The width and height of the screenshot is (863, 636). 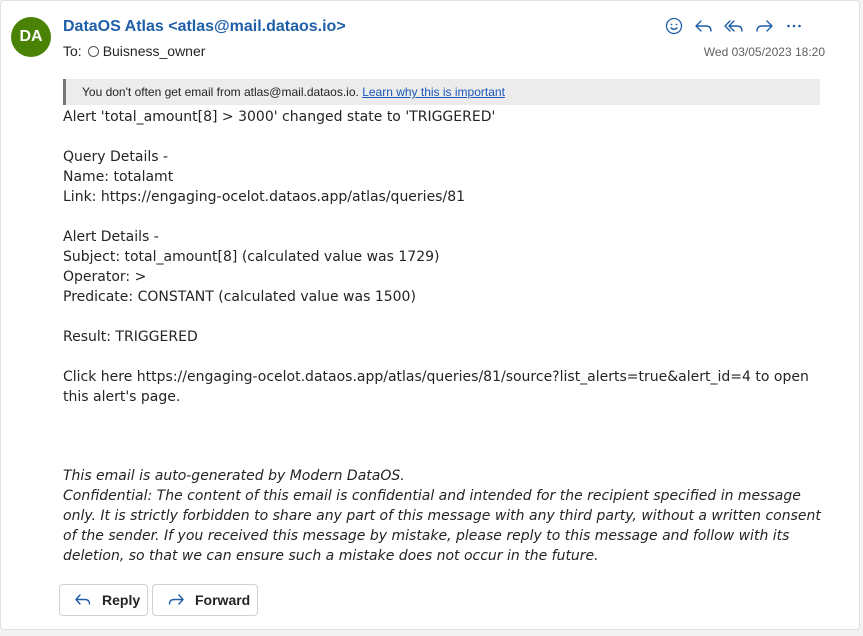 I want to click on learn-why-link: Learn why this is important, so click(x=433, y=92).